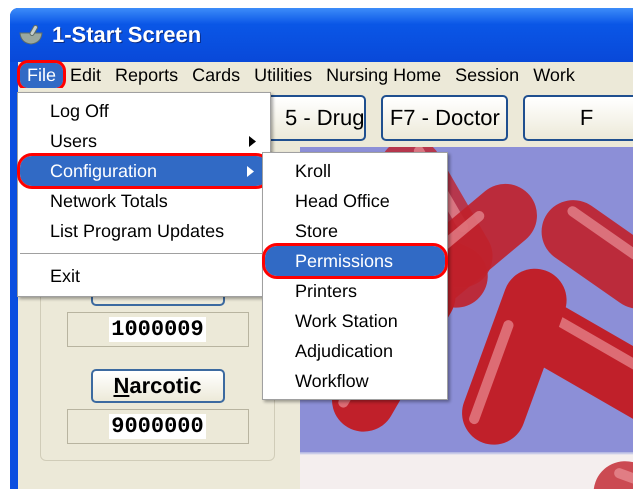  What do you see at coordinates (355, 261) in the screenshot?
I see `menu-item: Permissions` at bounding box center [355, 261].